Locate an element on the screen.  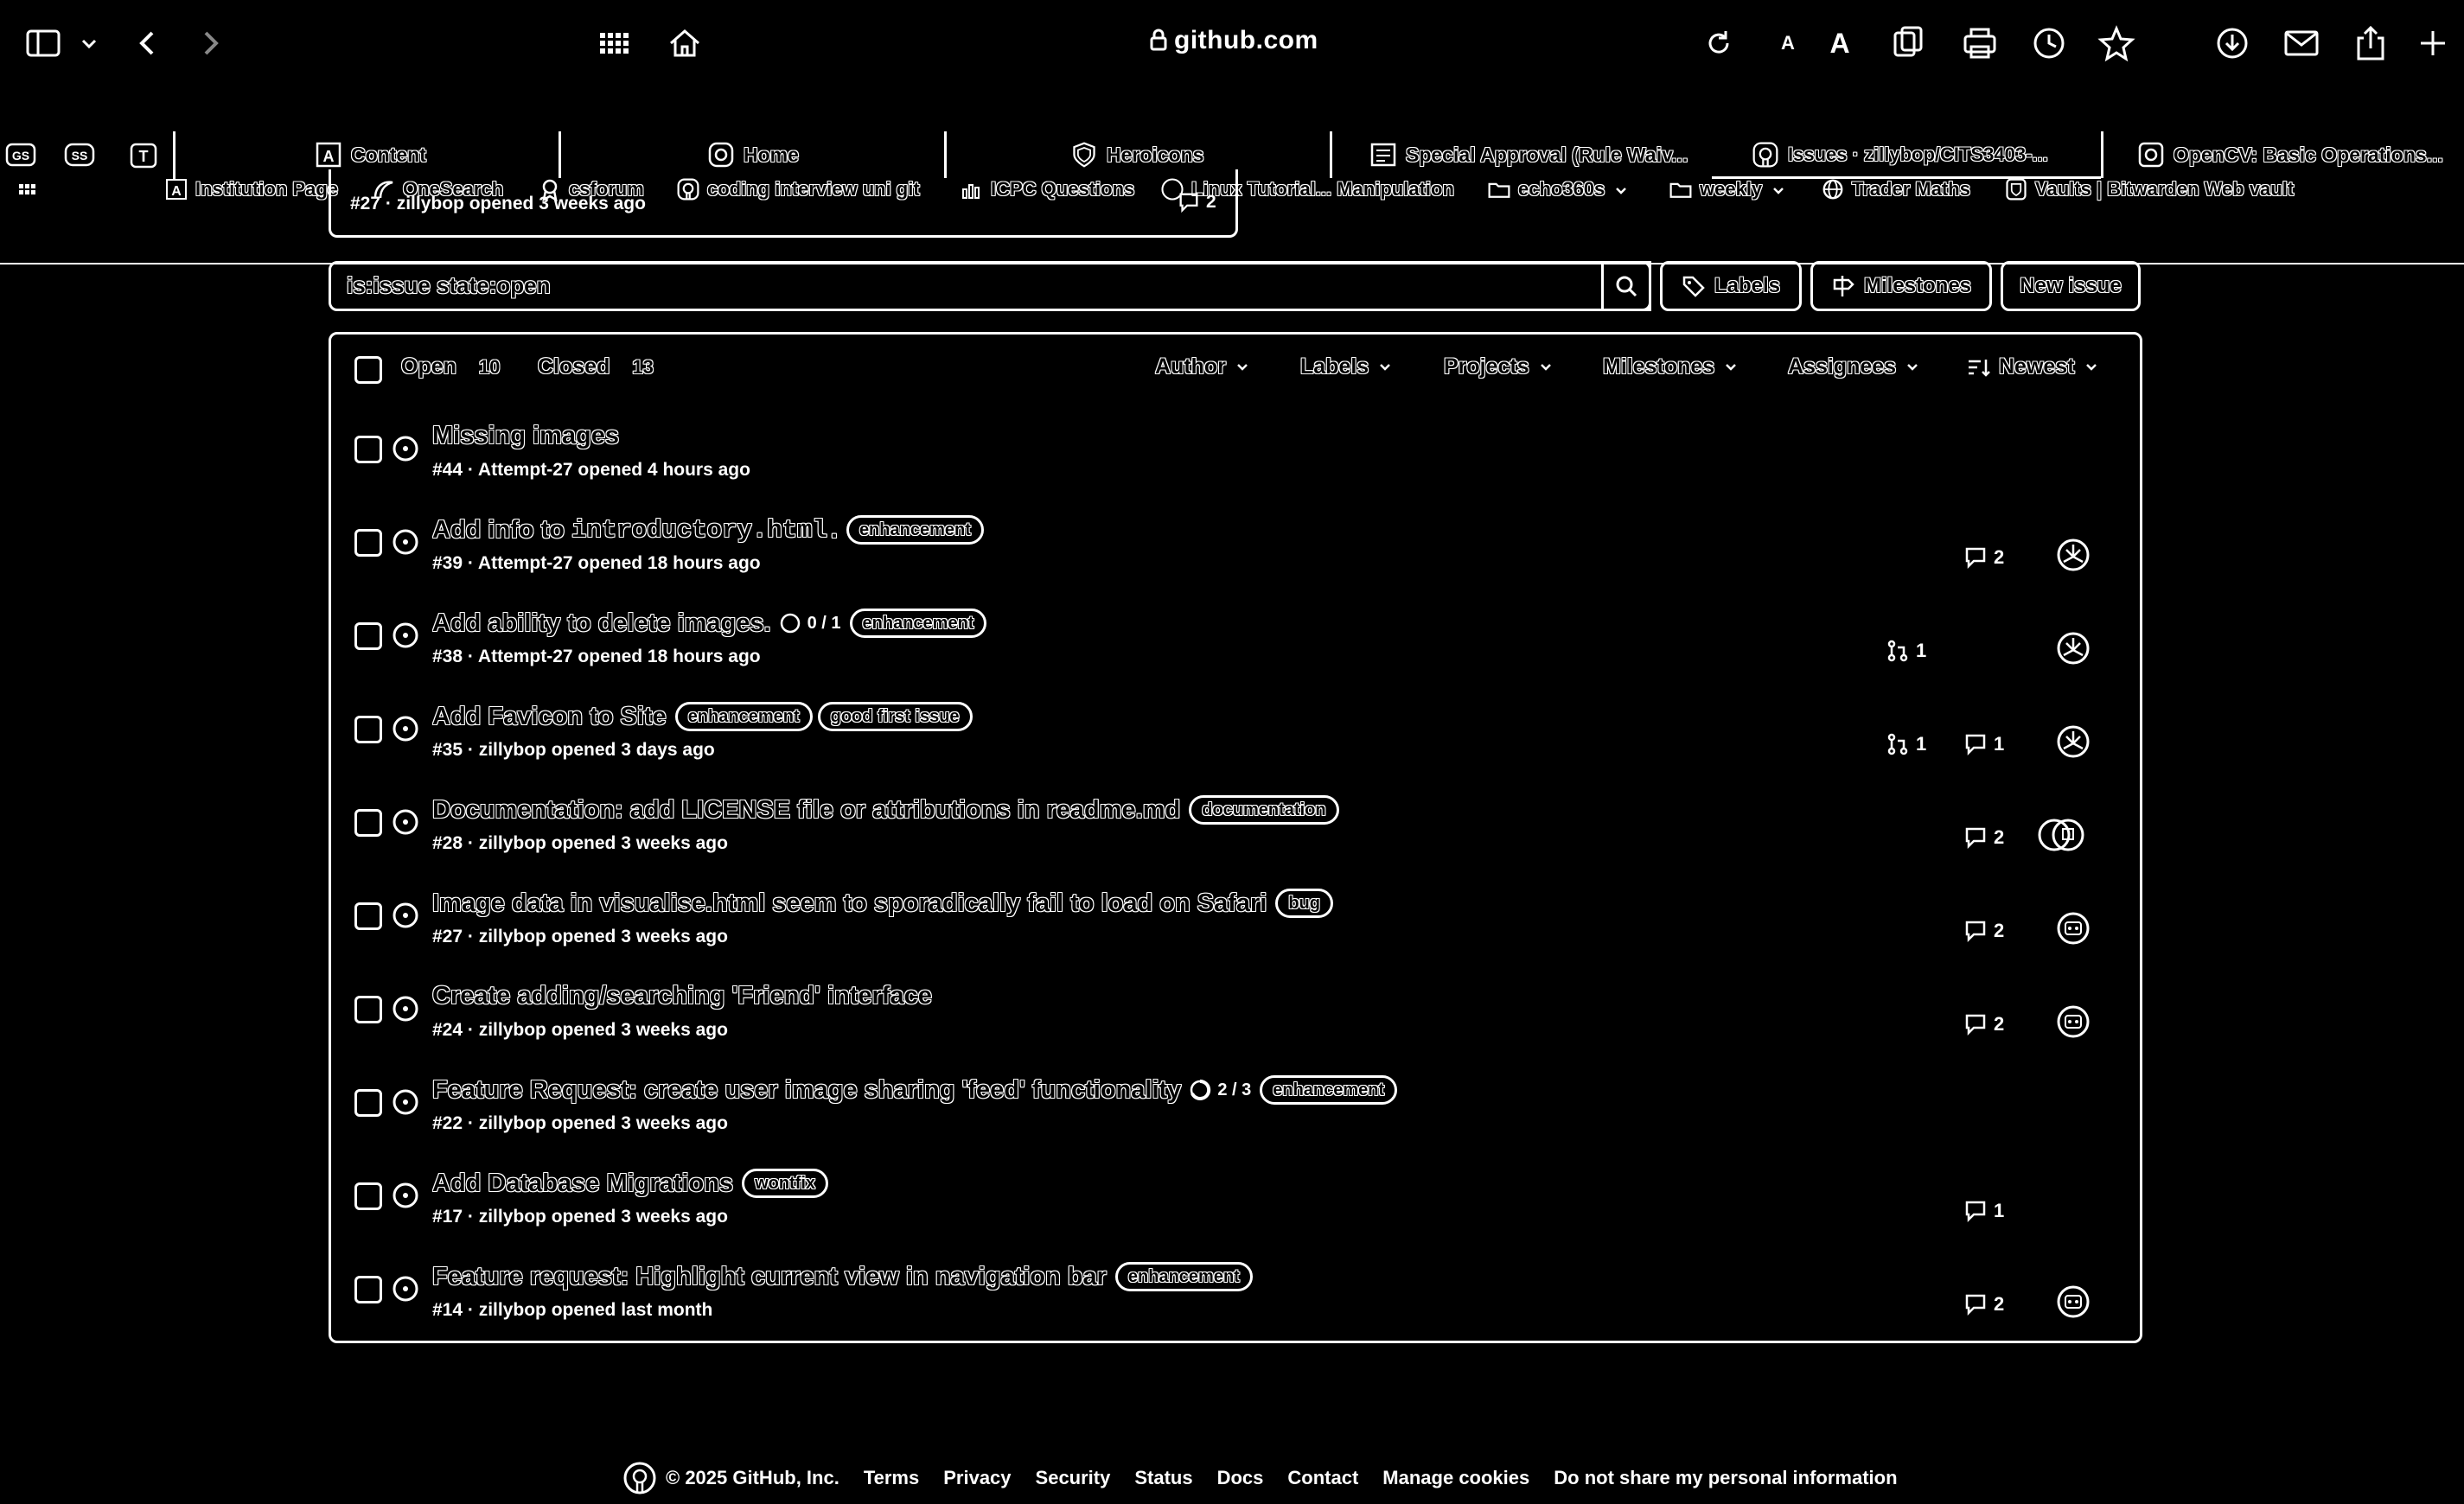
issue-title-link: Missing images is located at coordinates (525, 436).